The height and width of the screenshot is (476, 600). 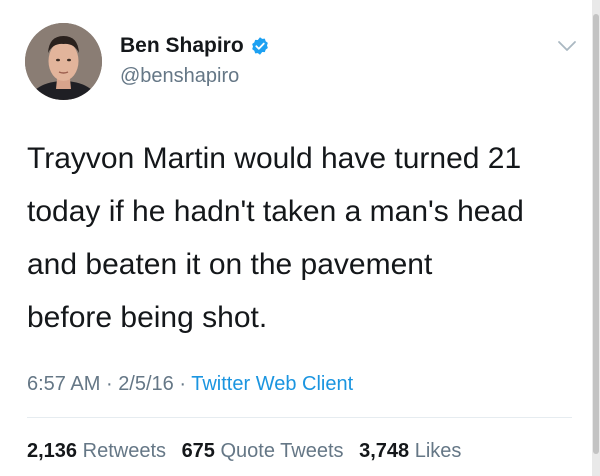 I want to click on scrollbar, so click(x=596, y=238).